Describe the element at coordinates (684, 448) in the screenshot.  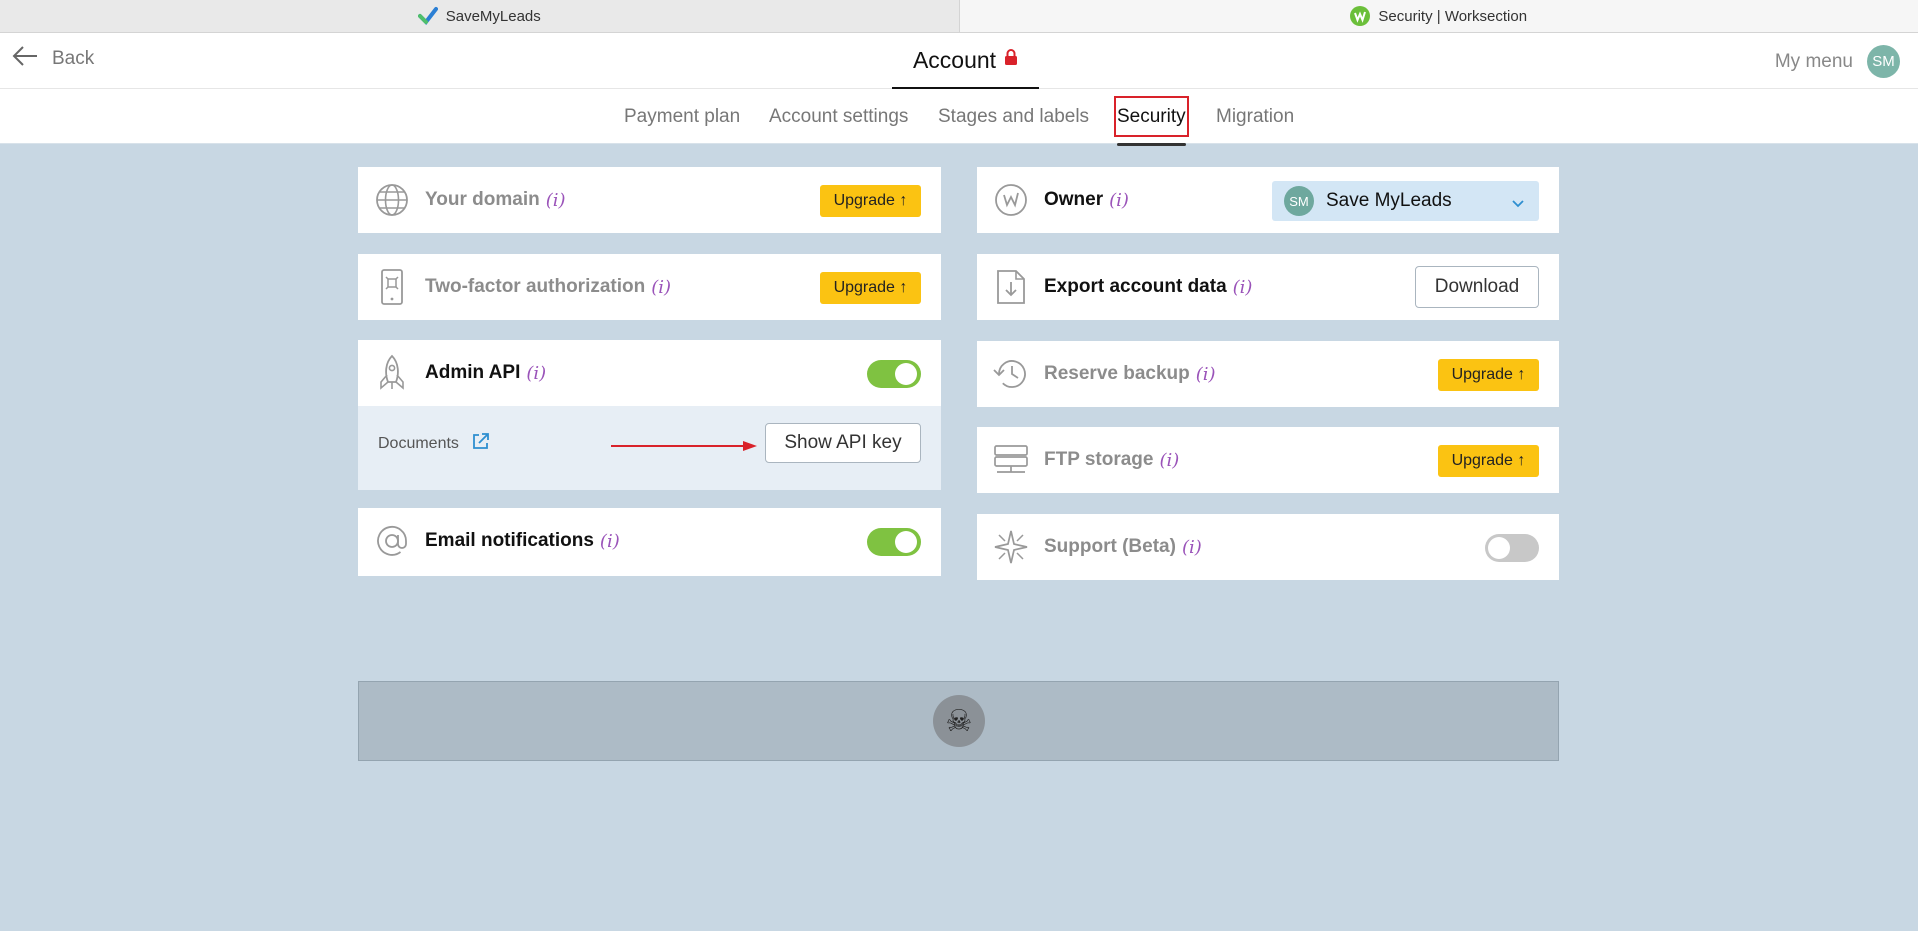
I see `red-arrow-annotation` at that location.